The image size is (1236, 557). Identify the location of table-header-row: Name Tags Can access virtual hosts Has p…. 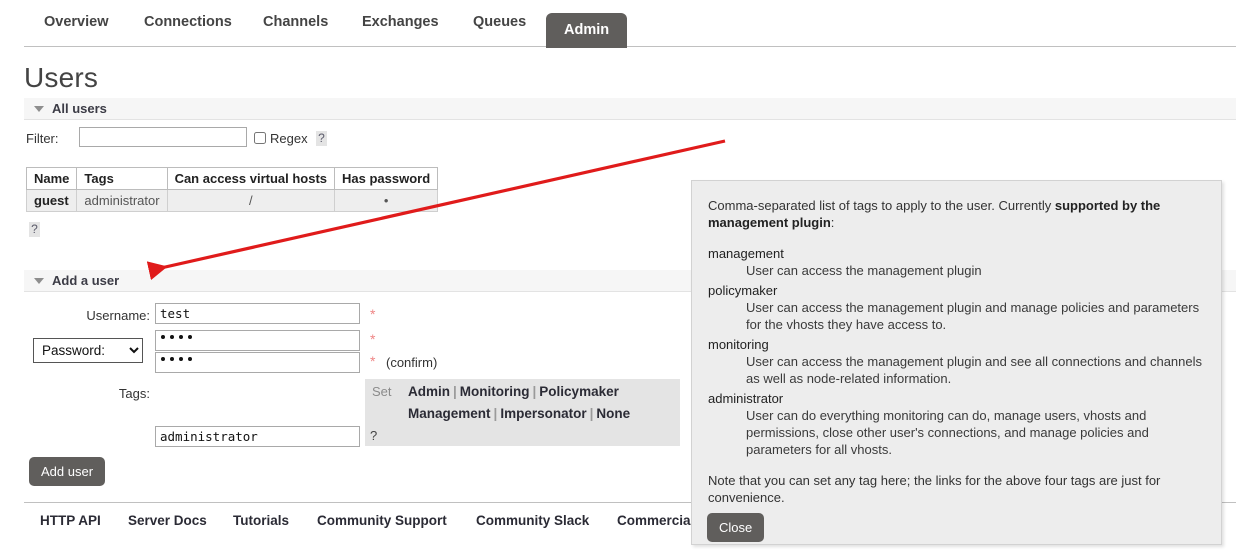
(232, 178).